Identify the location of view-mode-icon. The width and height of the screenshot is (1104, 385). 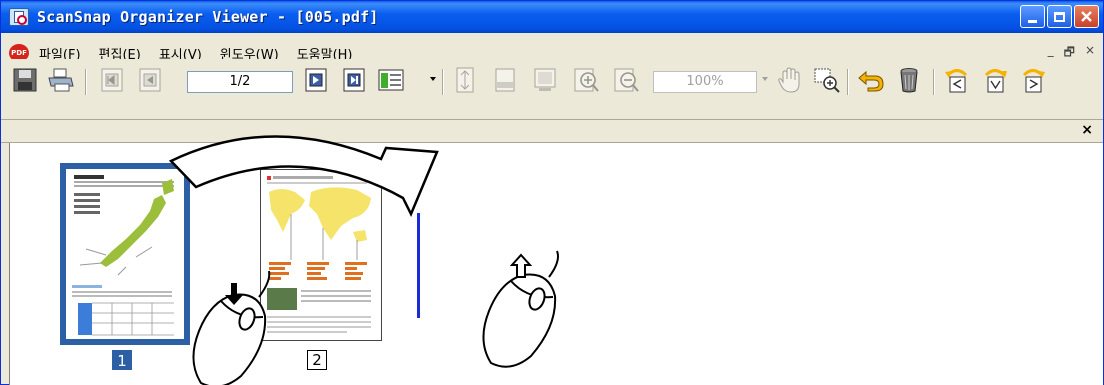
(391, 80).